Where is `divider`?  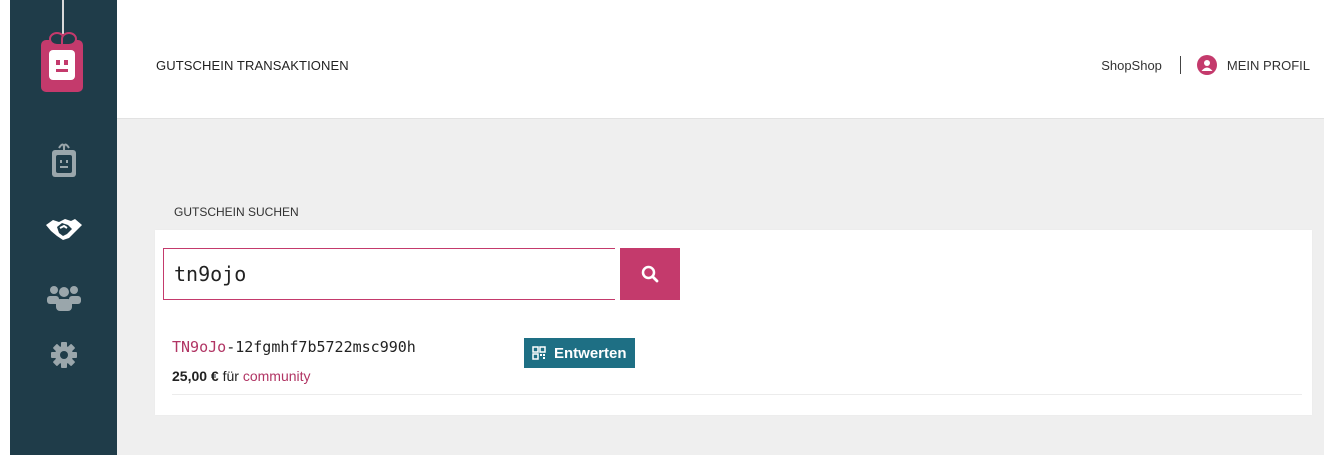
divider is located at coordinates (1180, 65).